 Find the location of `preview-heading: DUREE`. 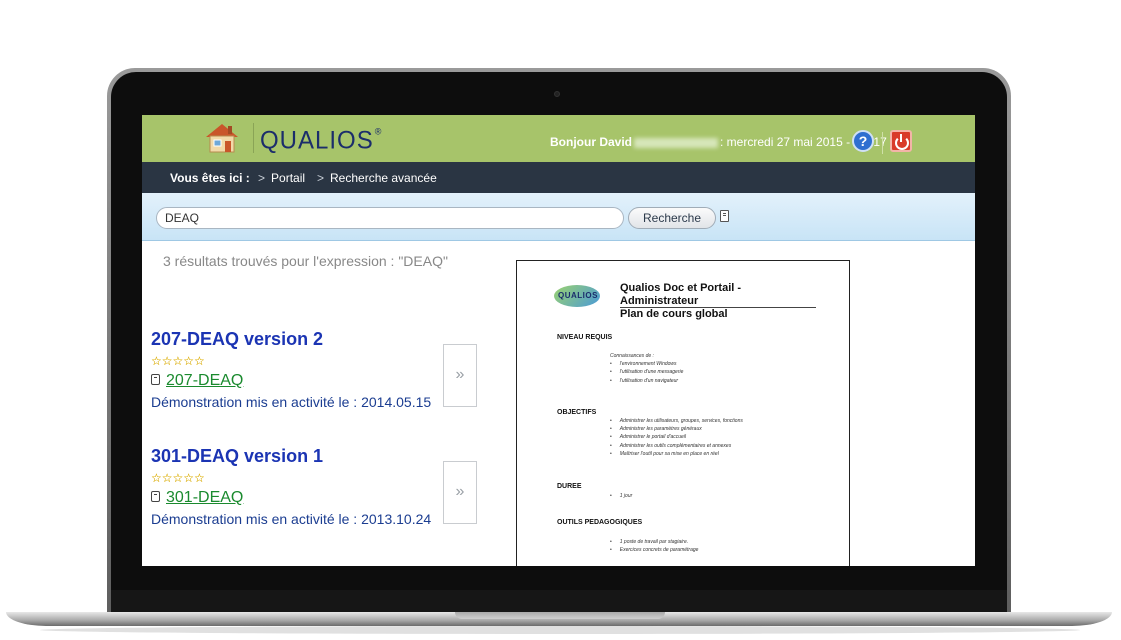

preview-heading: DUREE is located at coordinates (569, 486).